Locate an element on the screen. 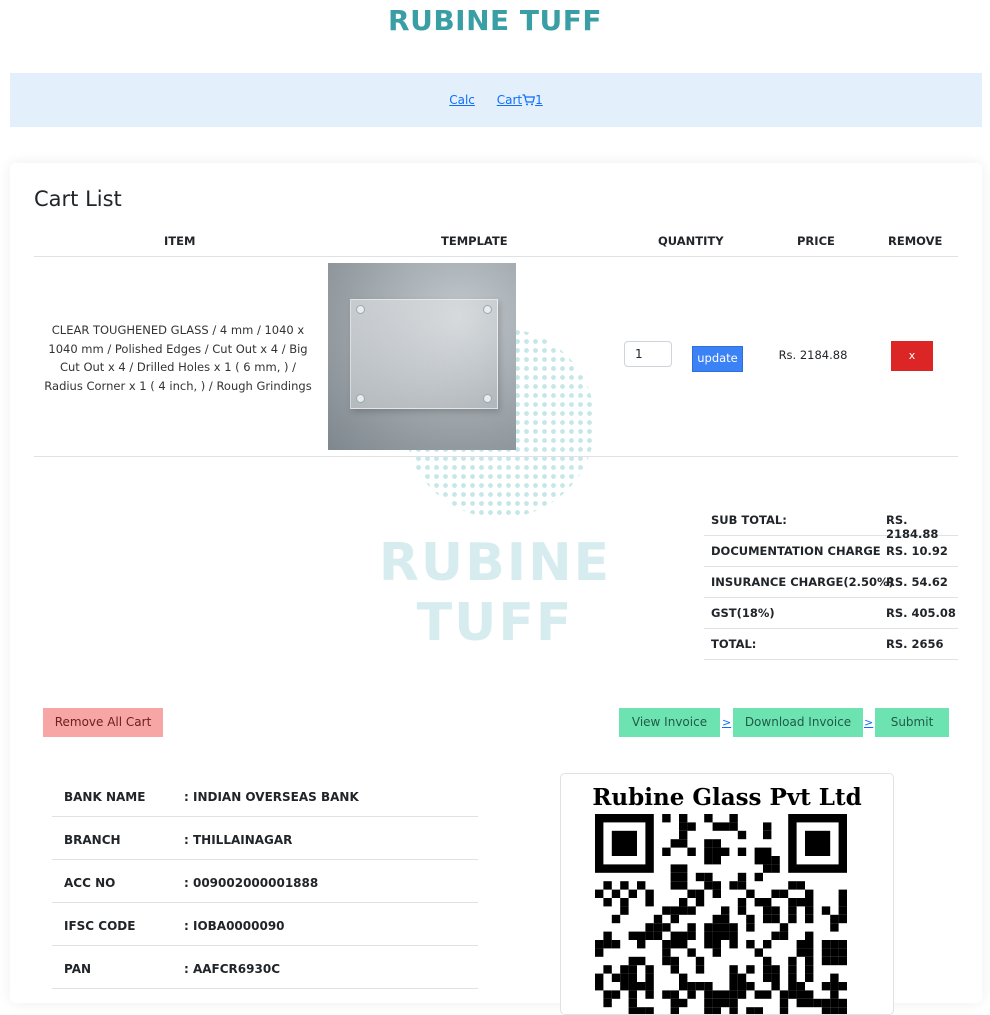  remove-all-cart-button: Remove All Cart is located at coordinates (103, 722).